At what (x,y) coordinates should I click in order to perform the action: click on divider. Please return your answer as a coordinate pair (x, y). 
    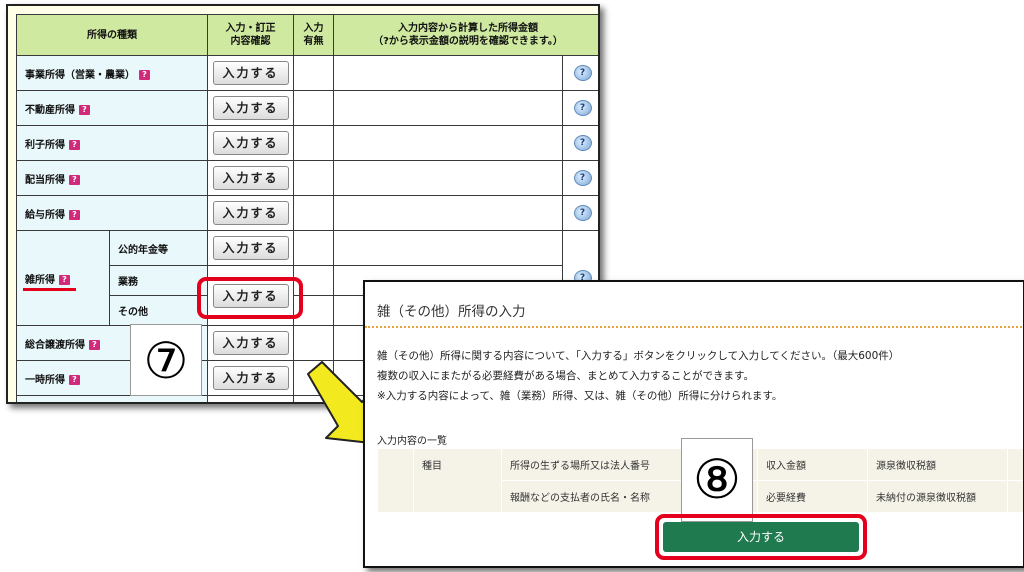
    Looking at the image, I should click on (694, 327).